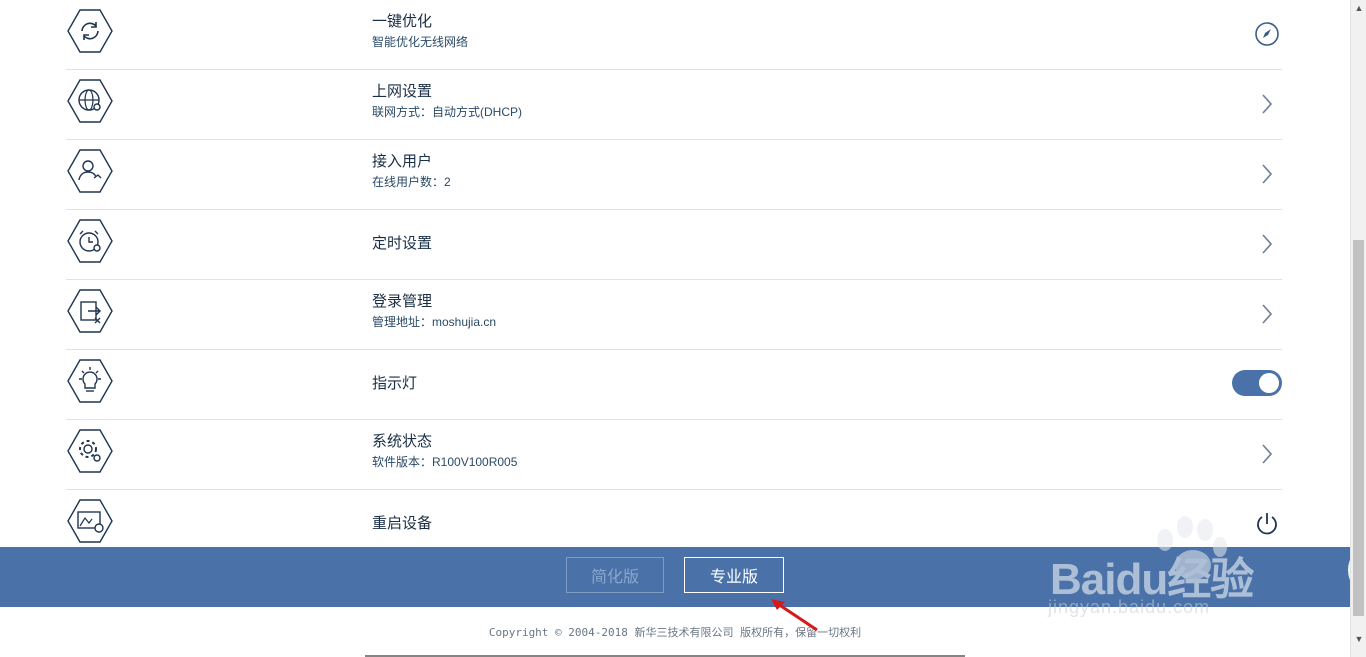 The image size is (1366, 657). What do you see at coordinates (402, 161) in the screenshot?
I see `row-title: 接入用户` at bounding box center [402, 161].